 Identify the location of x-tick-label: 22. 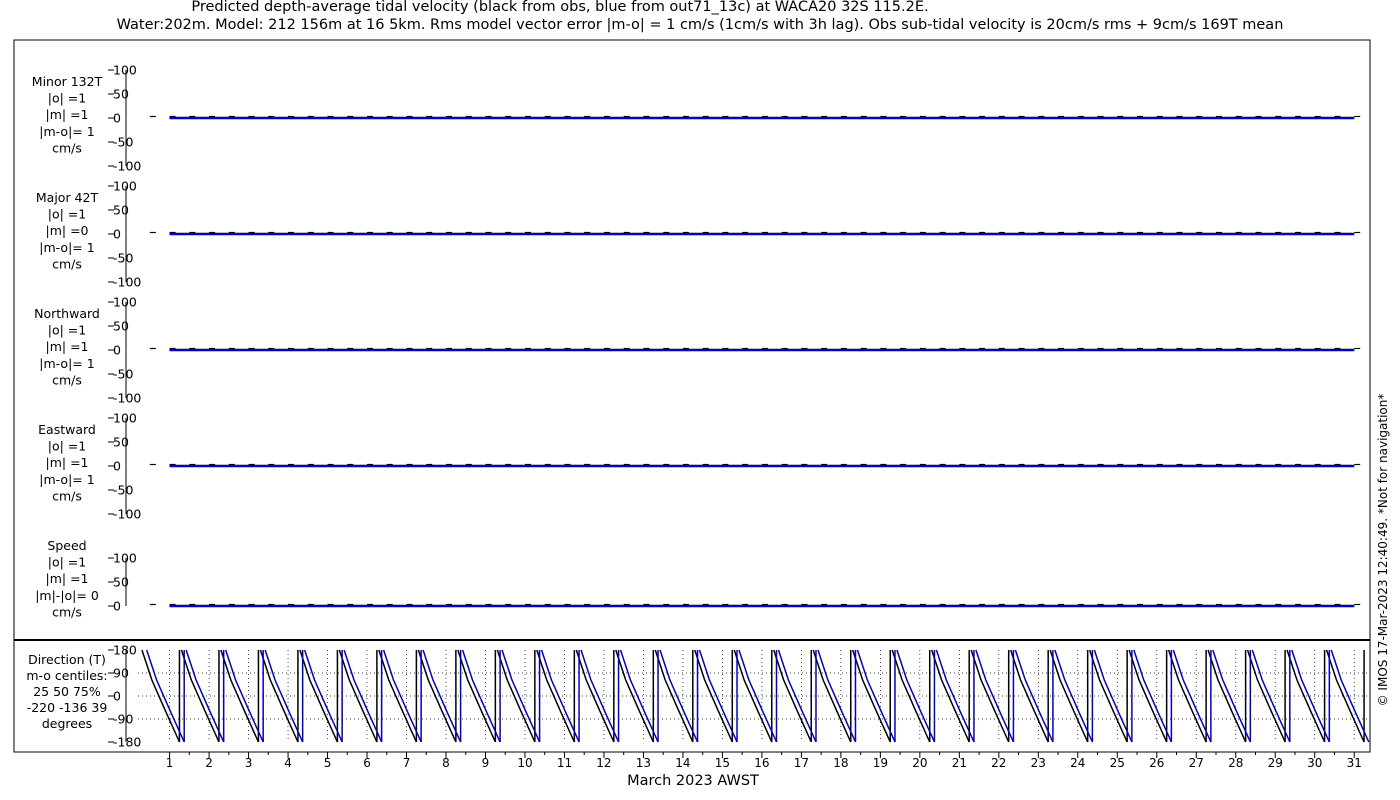
(998, 763).